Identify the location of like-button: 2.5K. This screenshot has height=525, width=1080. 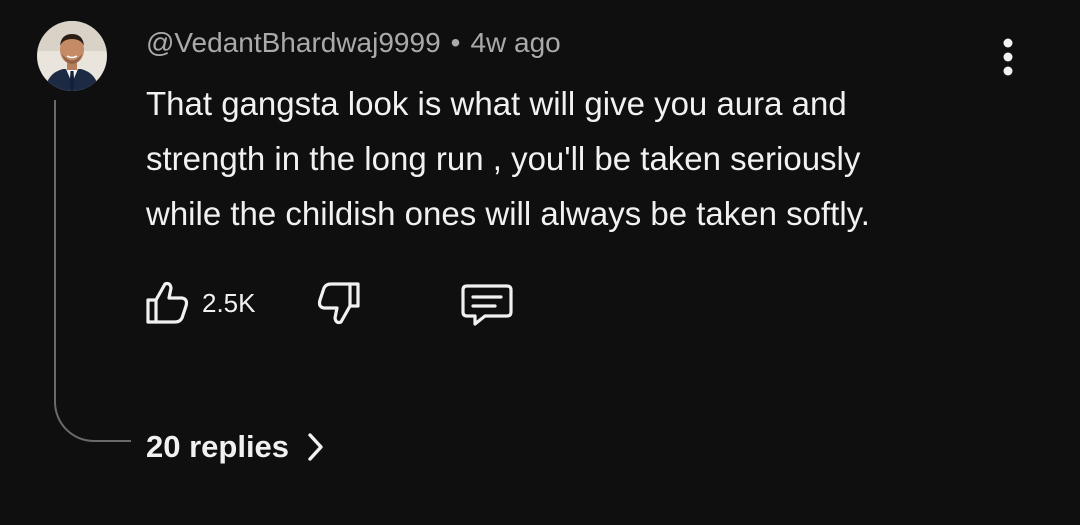
(198, 303).